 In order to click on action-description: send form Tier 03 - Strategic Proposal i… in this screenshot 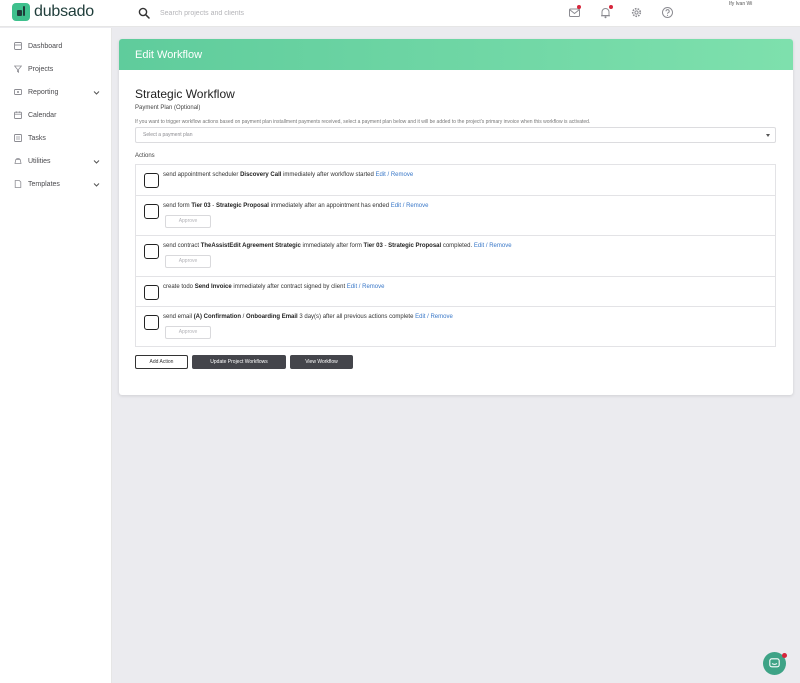, I will do `click(296, 206)`.